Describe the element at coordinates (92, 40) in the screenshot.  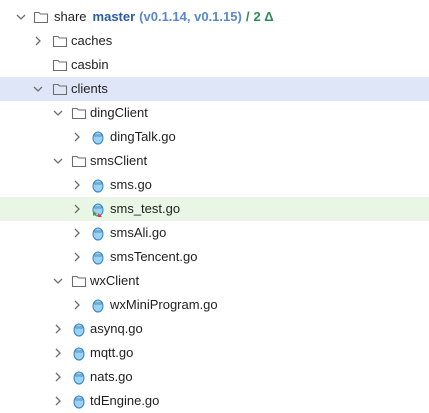
I see `folder-label: caches` at that location.